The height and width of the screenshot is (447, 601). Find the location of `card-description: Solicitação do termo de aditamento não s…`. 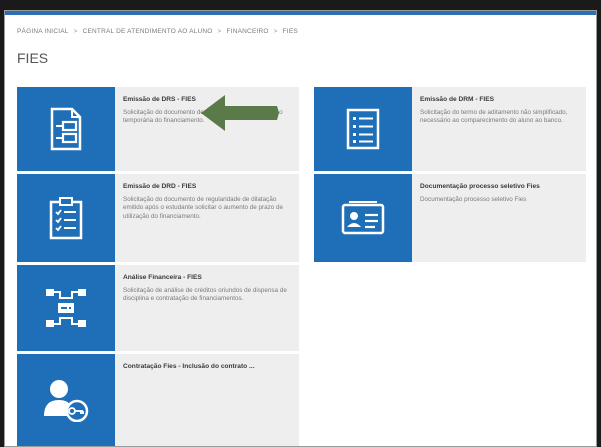

card-description: Solicitação do termo de aditamento não s… is located at coordinates (494, 117).